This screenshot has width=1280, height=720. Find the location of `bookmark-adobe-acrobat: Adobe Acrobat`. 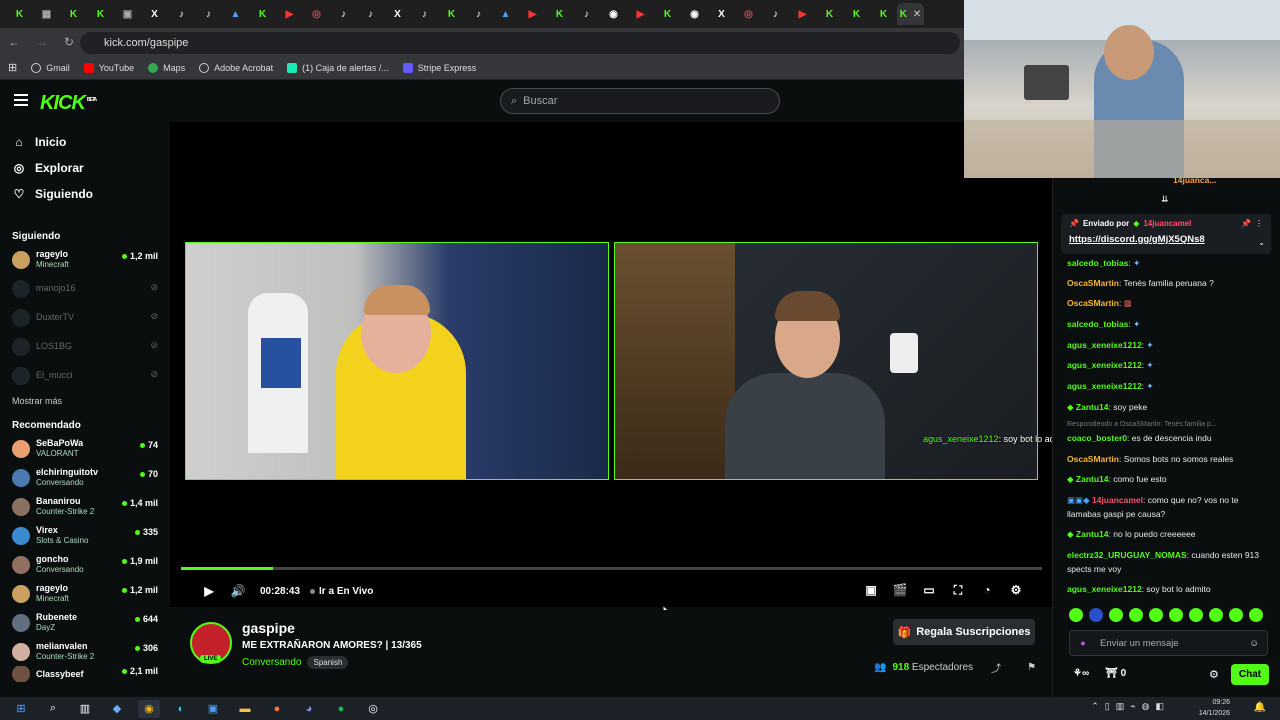

bookmark-adobe-acrobat: Adobe Acrobat is located at coordinates (236, 67).